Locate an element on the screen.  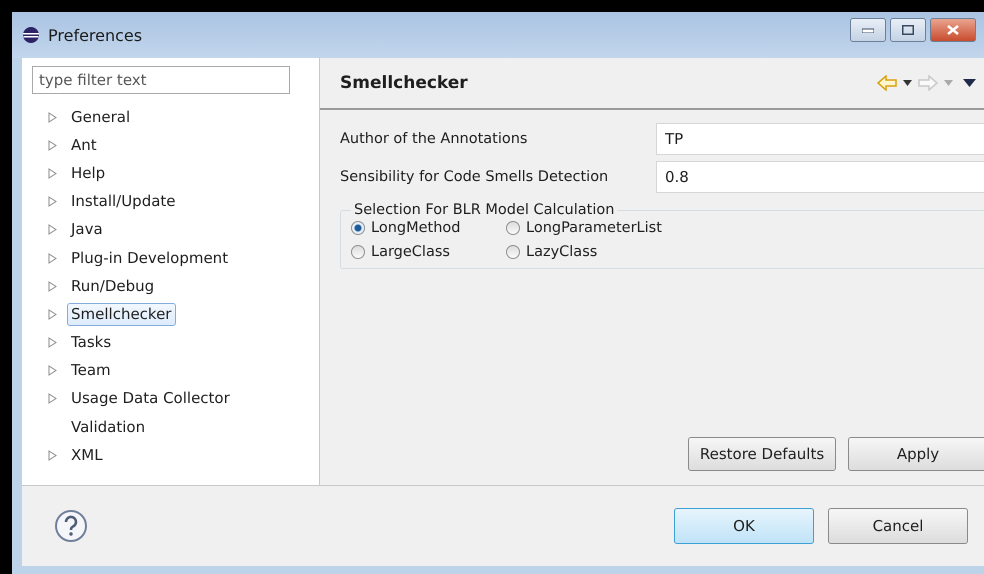
tree-item: Java is located at coordinates (87, 230).